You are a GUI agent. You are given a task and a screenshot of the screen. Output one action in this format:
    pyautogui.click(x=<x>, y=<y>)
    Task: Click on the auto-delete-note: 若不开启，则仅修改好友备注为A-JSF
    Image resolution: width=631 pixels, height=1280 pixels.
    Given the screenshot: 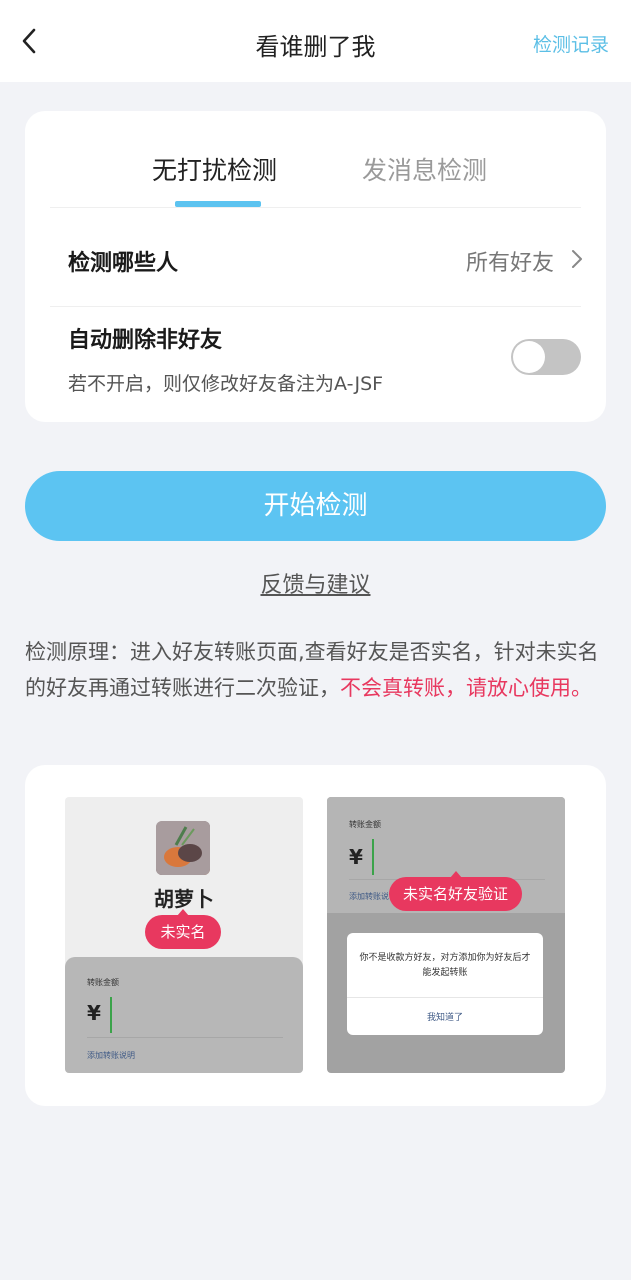 What is the action you would take?
    pyautogui.click(x=226, y=384)
    